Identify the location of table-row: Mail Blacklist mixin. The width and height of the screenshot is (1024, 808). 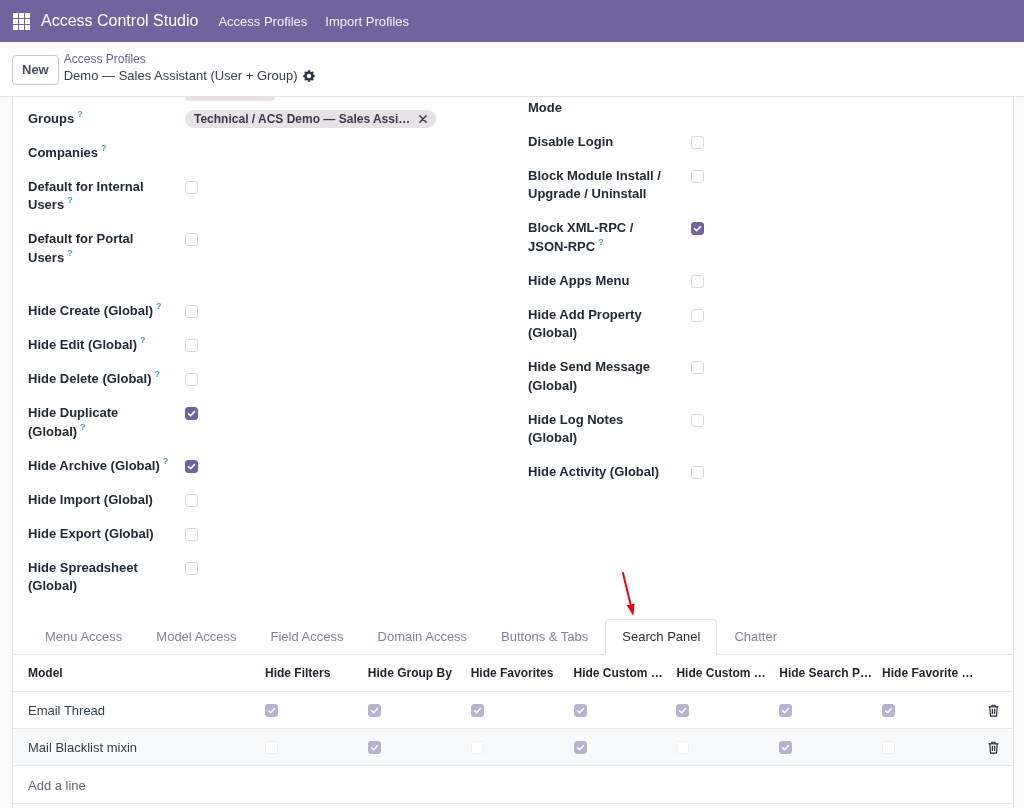
(513, 747).